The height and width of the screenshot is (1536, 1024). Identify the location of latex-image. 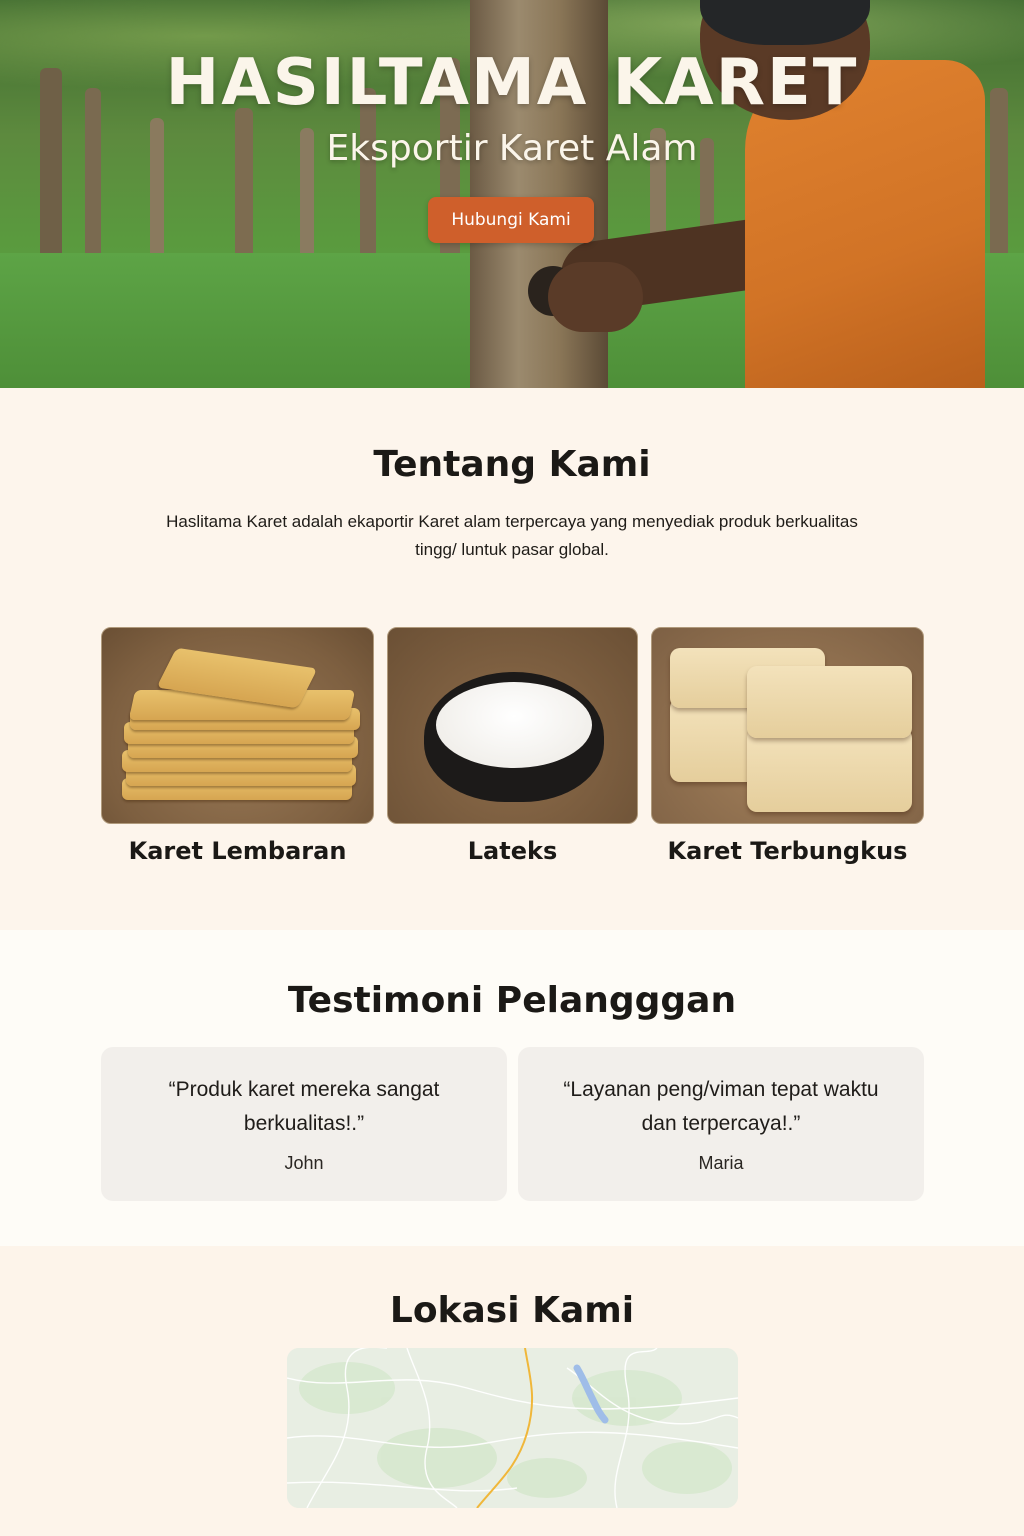
(512, 725).